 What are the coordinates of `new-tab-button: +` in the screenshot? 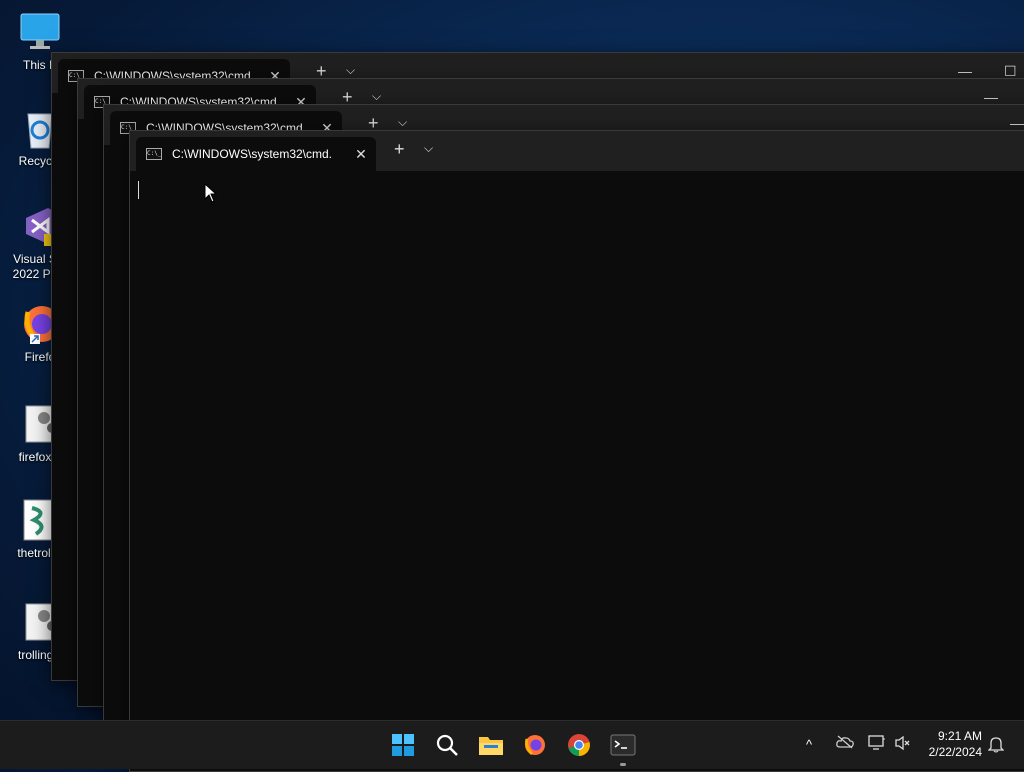 It's located at (399, 149).